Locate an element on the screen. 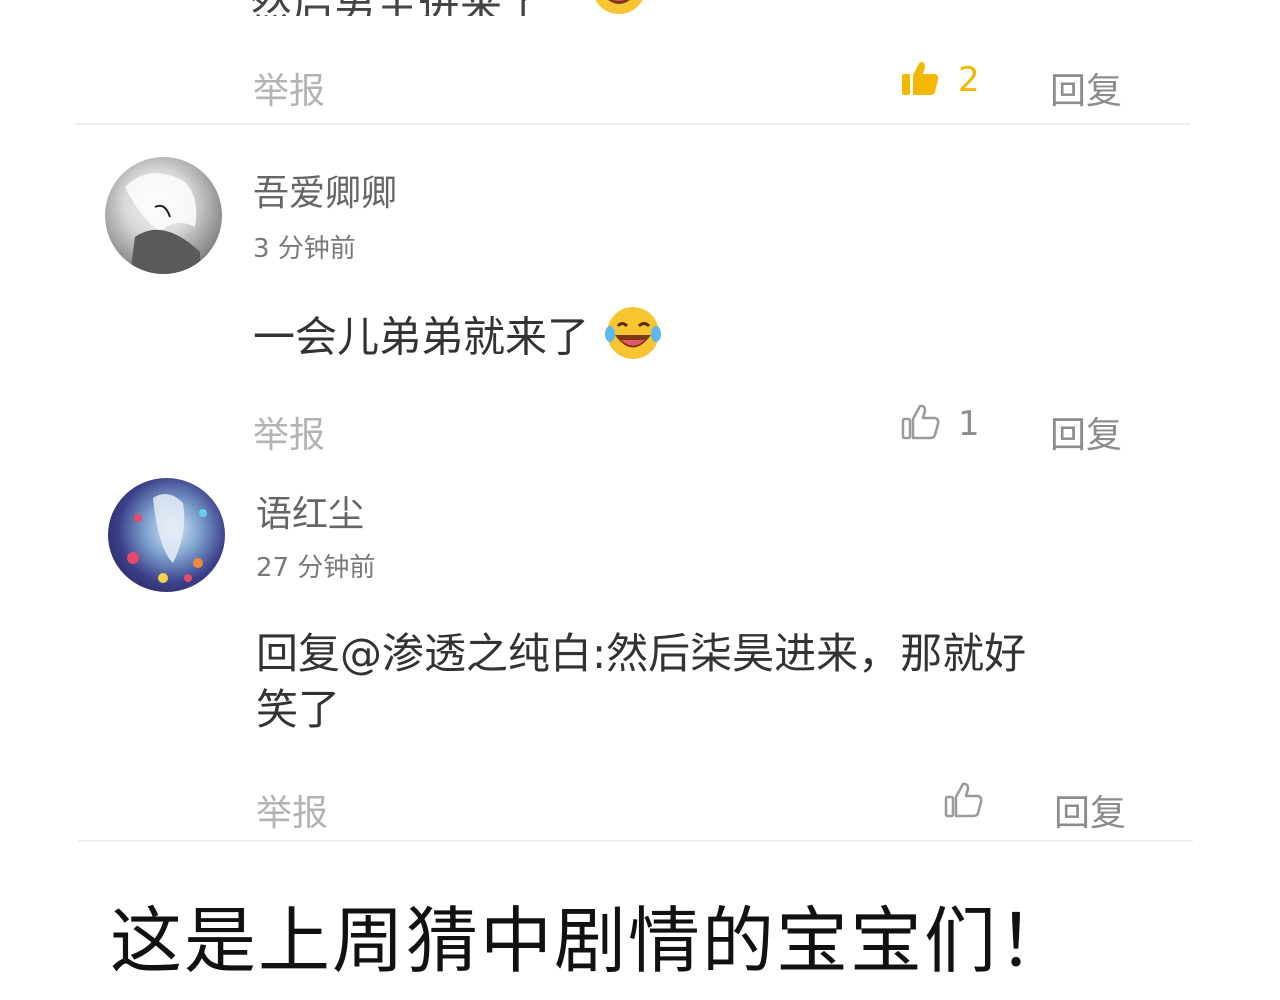  like-button: 1 is located at coordinates (940, 424).